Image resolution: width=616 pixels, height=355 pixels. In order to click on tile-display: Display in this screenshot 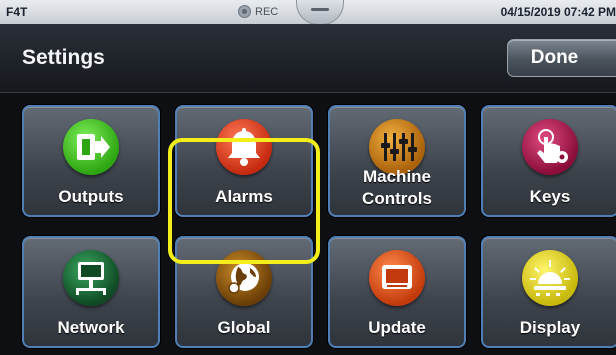, I will do `click(548, 292)`.